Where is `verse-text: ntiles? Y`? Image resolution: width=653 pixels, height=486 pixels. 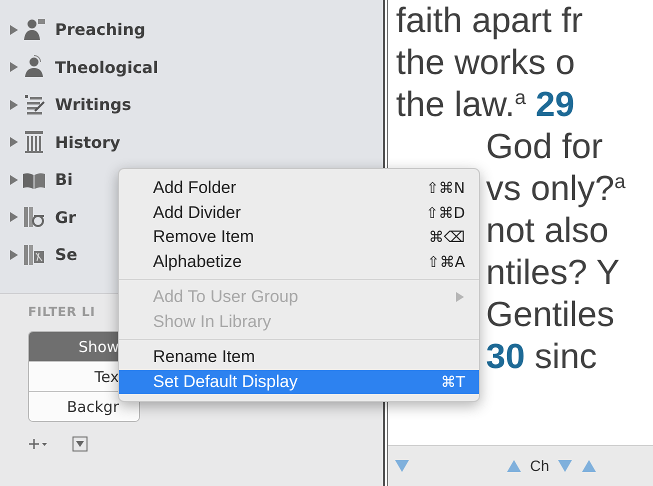 verse-text: ntiles? Y is located at coordinates (553, 273).